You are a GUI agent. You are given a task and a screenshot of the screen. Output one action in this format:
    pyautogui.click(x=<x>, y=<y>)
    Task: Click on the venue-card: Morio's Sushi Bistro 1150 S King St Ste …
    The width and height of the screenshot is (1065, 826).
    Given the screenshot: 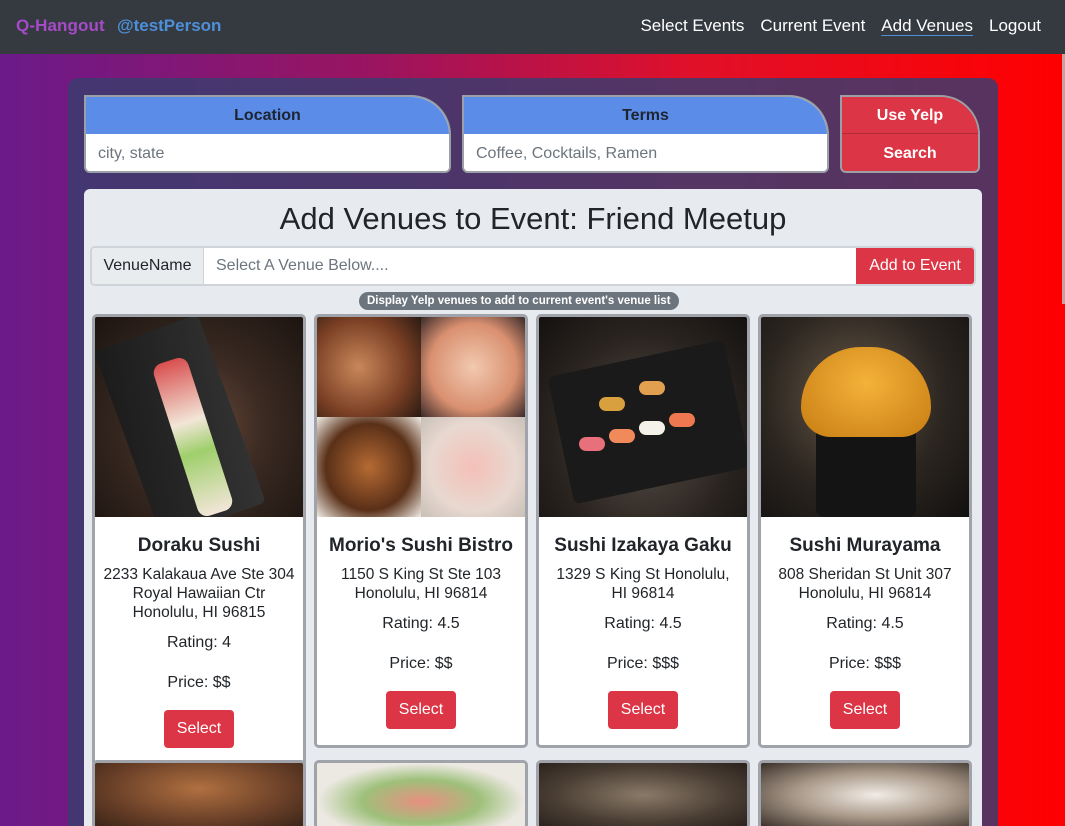 What is the action you would take?
    pyautogui.click(x=421, y=531)
    